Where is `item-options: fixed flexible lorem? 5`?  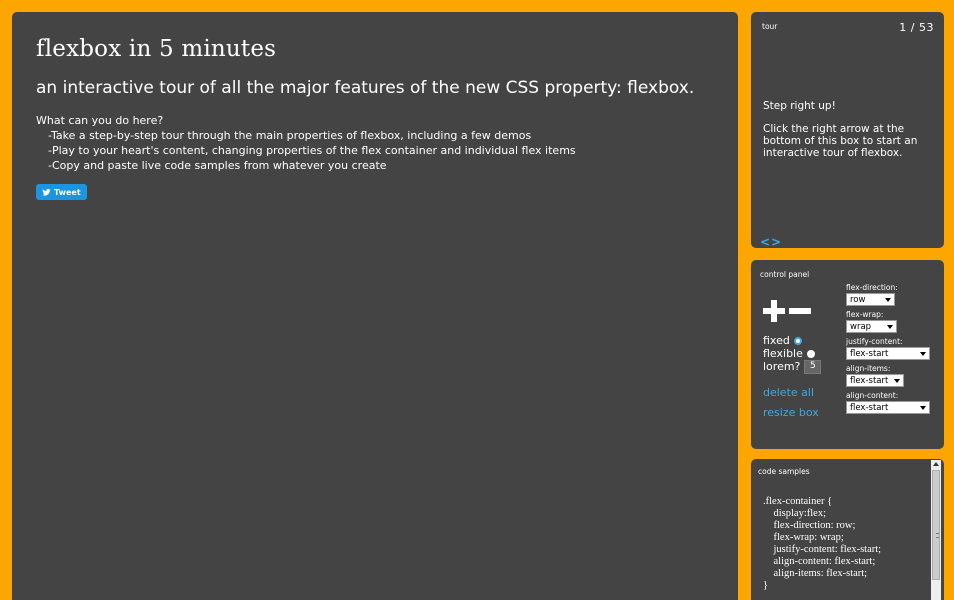 item-options: fixed flexible lorem? 5 is located at coordinates (792, 354).